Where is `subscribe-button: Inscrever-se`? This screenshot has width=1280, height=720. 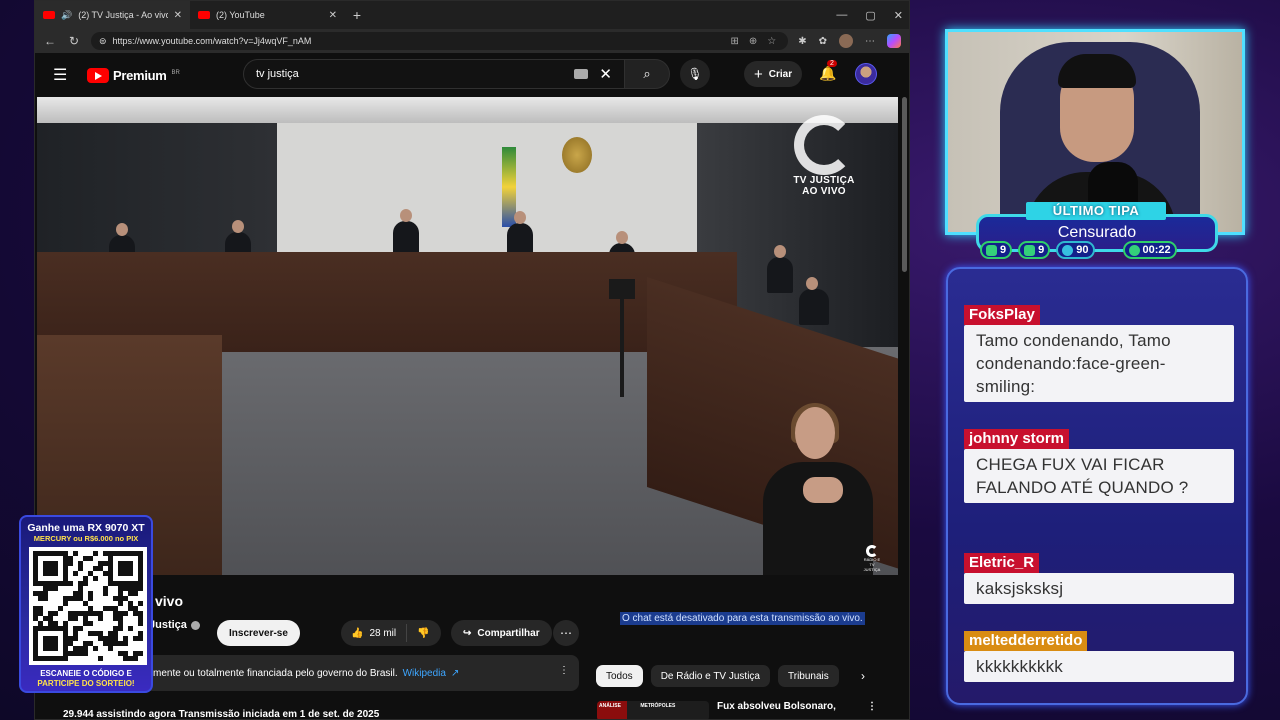
subscribe-button: Inscrever-se is located at coordinates (258, 633).